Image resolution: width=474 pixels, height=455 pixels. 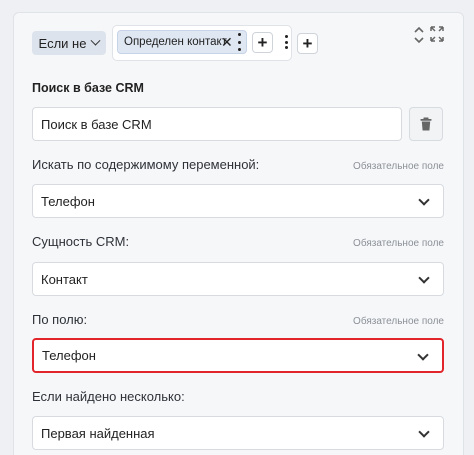 I want to click on condition-chip-label: Определен контакт, so click(x=175, y=42).